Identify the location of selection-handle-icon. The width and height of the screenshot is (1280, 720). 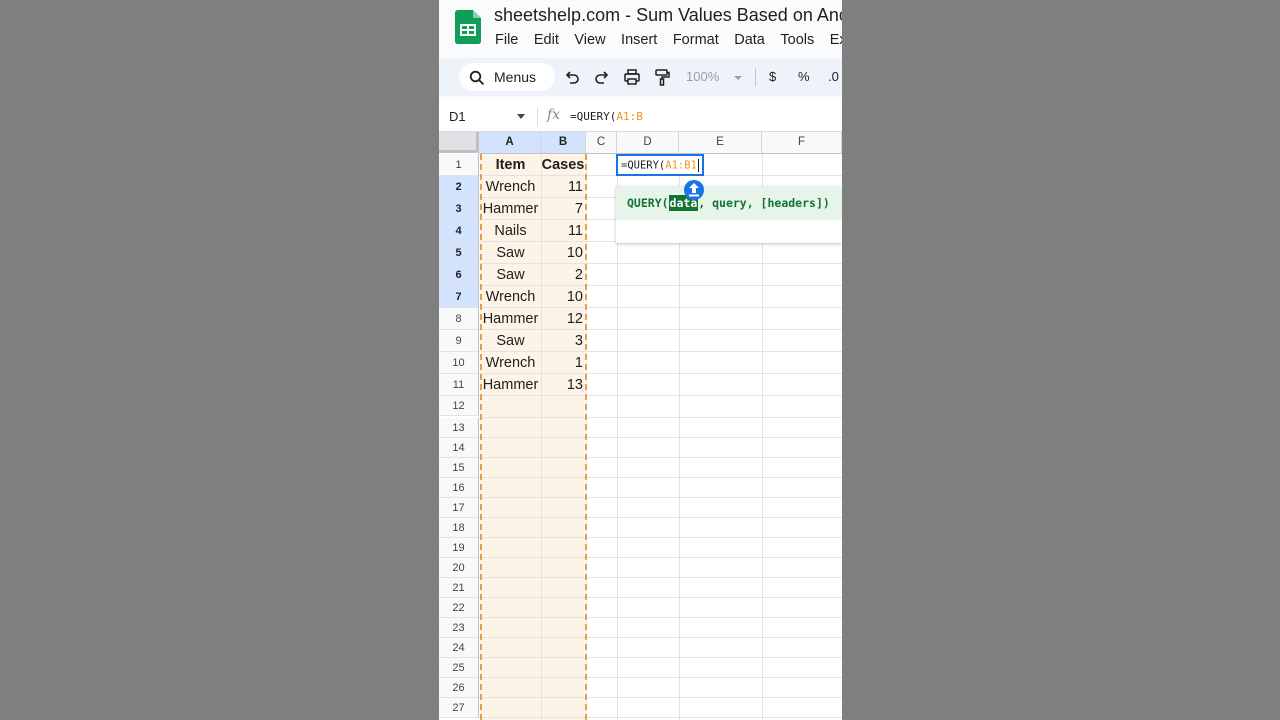
(694, 190).